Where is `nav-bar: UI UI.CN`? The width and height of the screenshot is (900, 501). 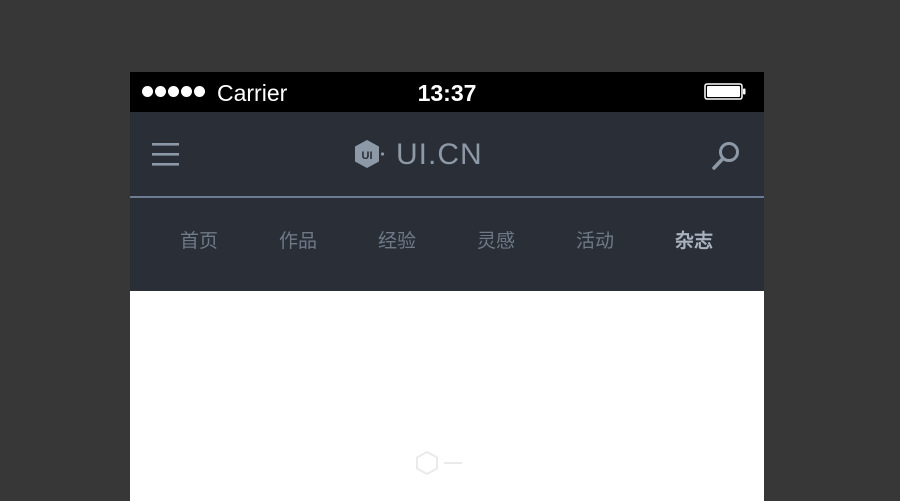 nav-bar: UI UI.CN is located at coordinates (447, 155).